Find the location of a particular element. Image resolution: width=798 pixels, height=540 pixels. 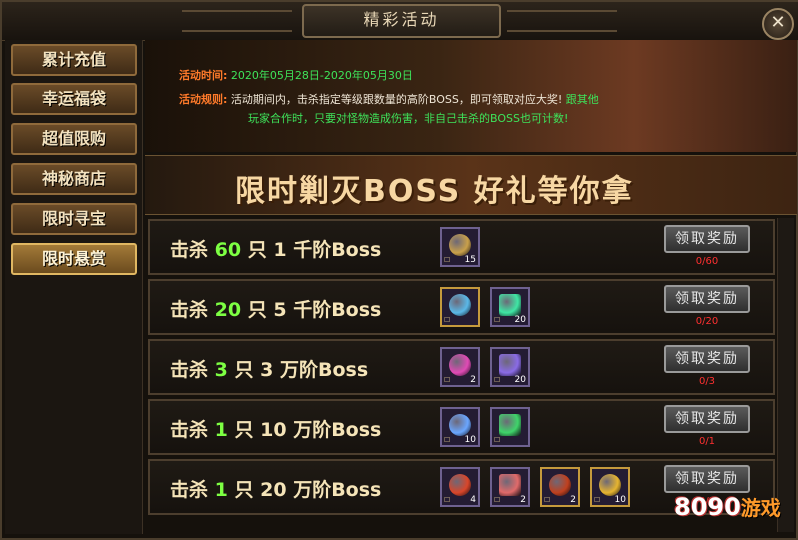

hero-banner: 限时剿灭BOSS 好礼等你拿 is located at coordinates (471, 185).